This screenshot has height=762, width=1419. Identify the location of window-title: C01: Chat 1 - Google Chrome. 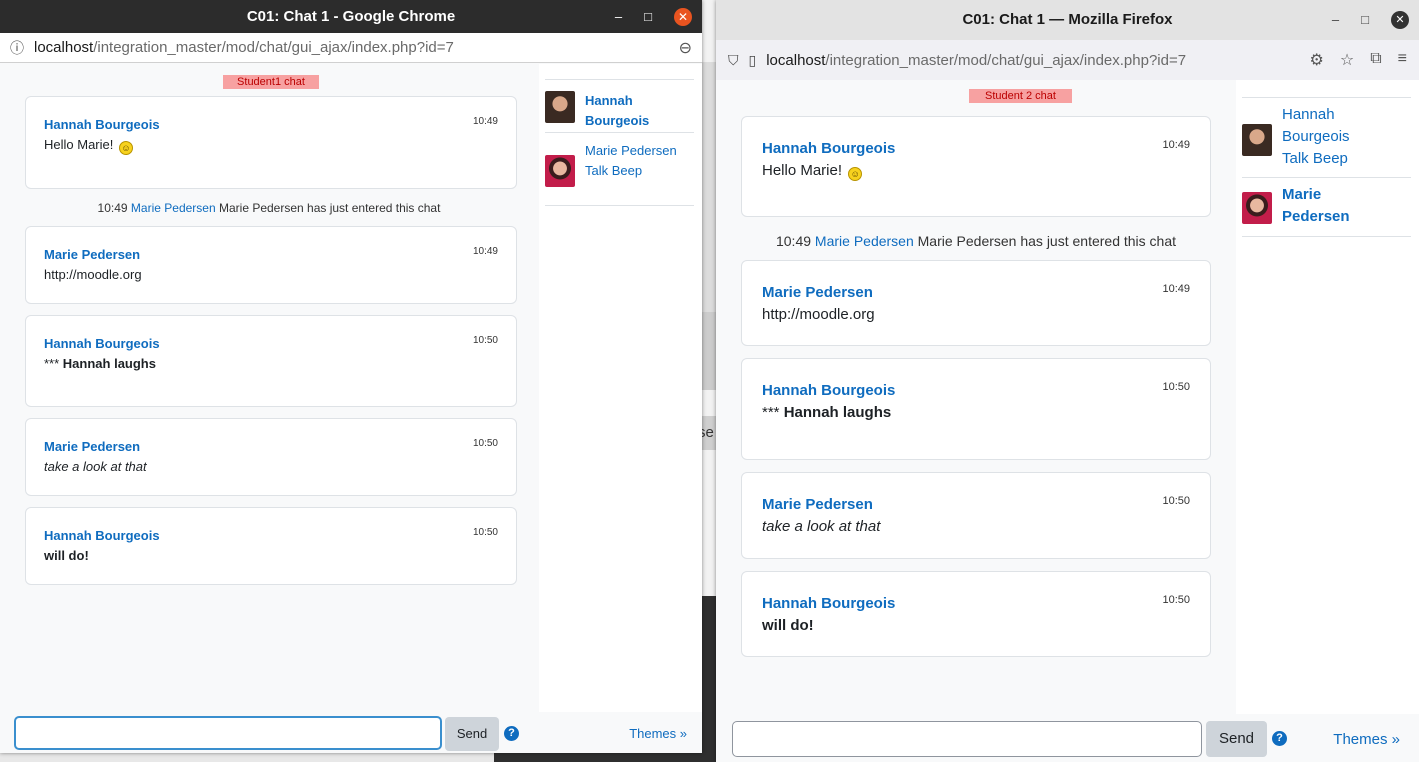
(351, 16).